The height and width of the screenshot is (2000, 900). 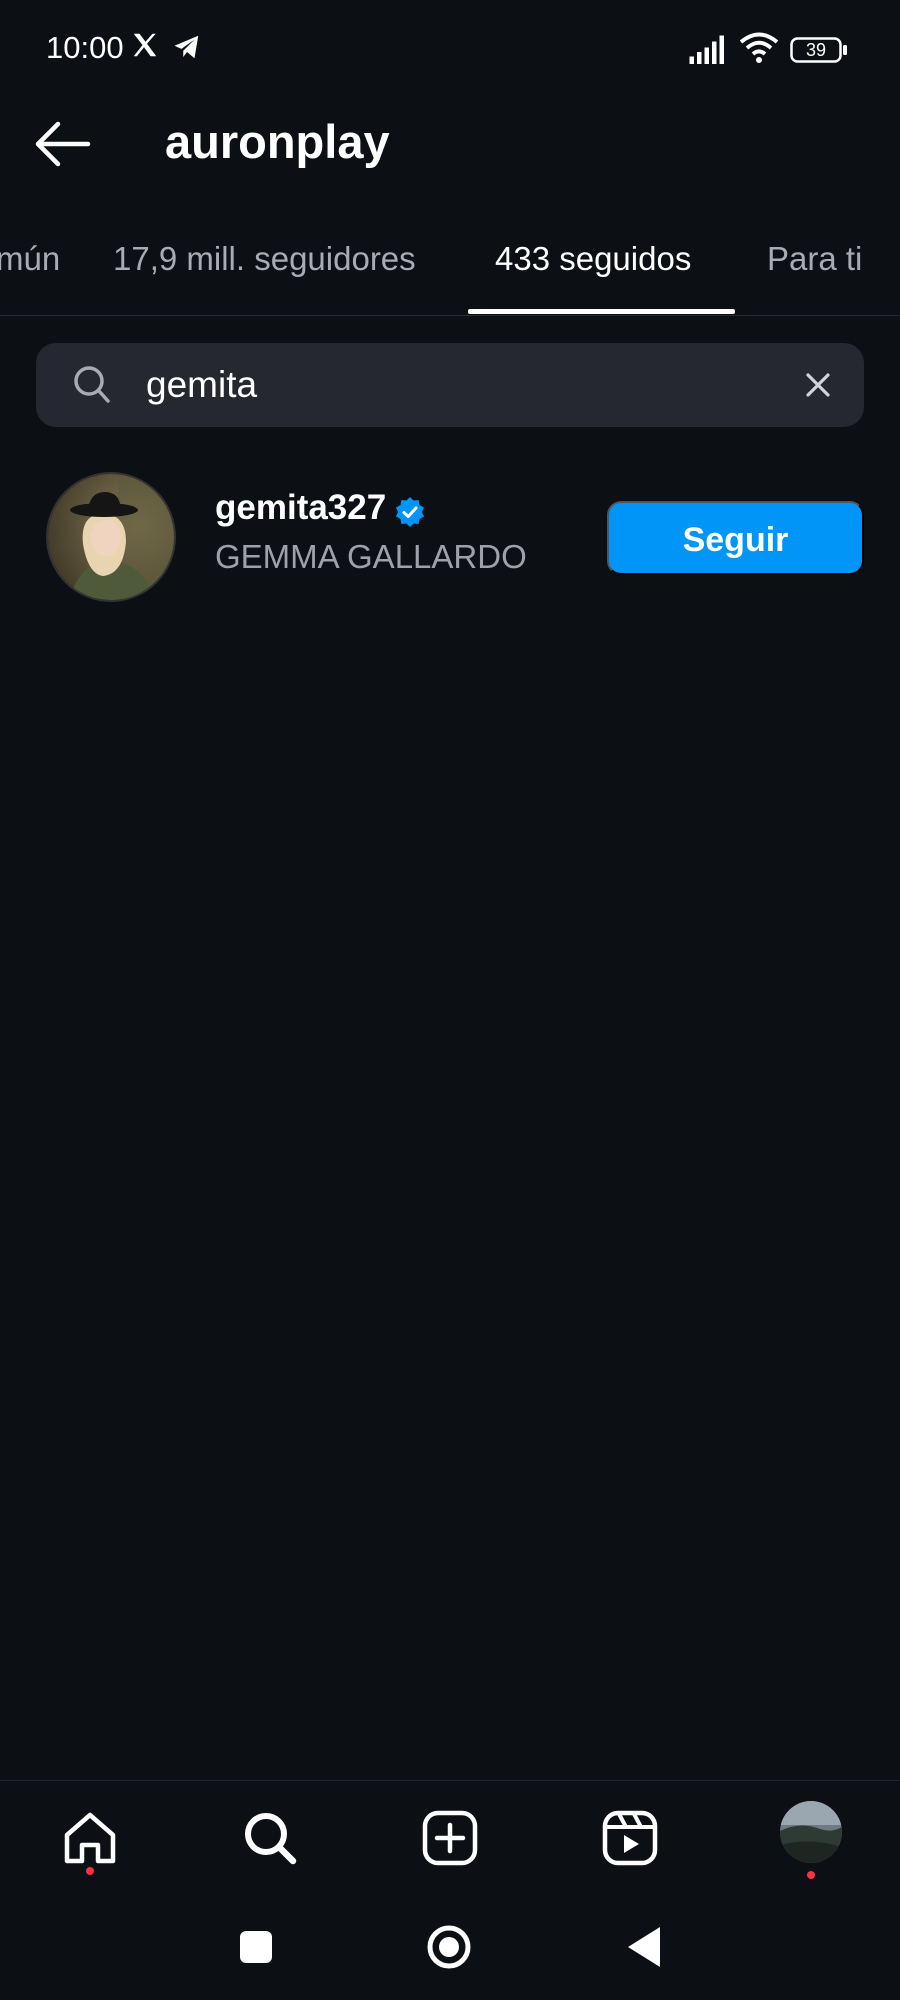 What do you see at coordinates (450, 50) in the screenshot?
I see `status-bar: 10:00 39` at bounding box center [450, 50].